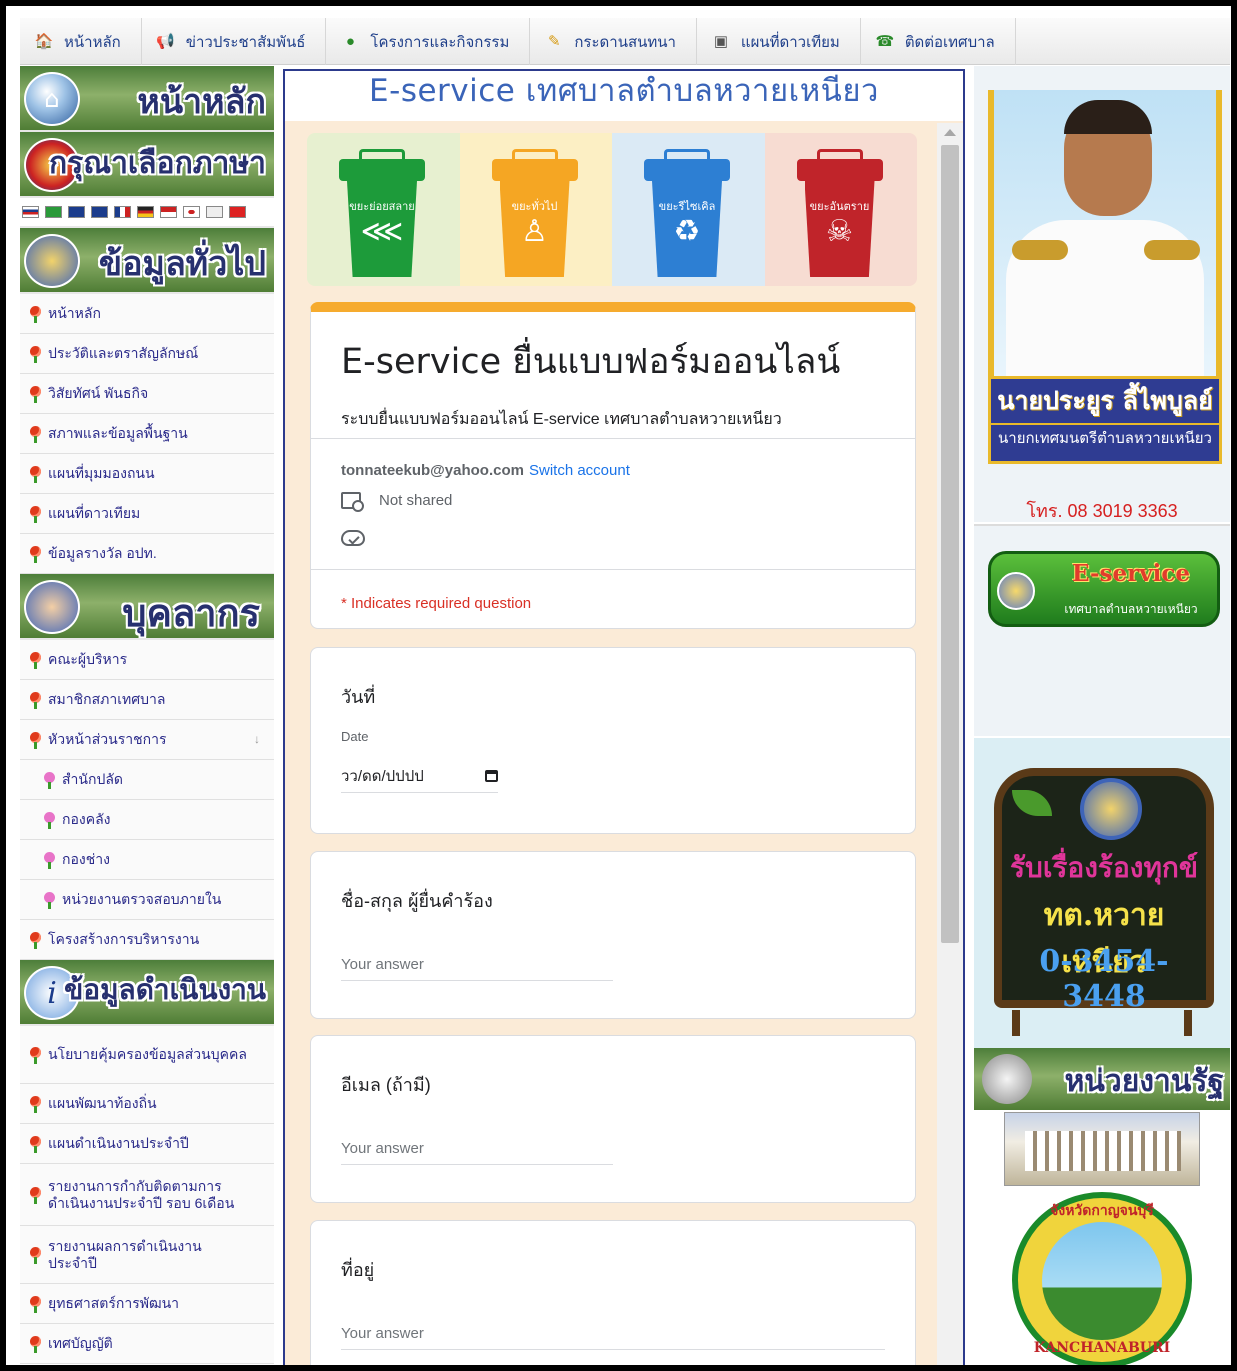 This screenshot has height=1371, width=1237. I want to click on name-answer-input: Your answer, so click(477, 968).